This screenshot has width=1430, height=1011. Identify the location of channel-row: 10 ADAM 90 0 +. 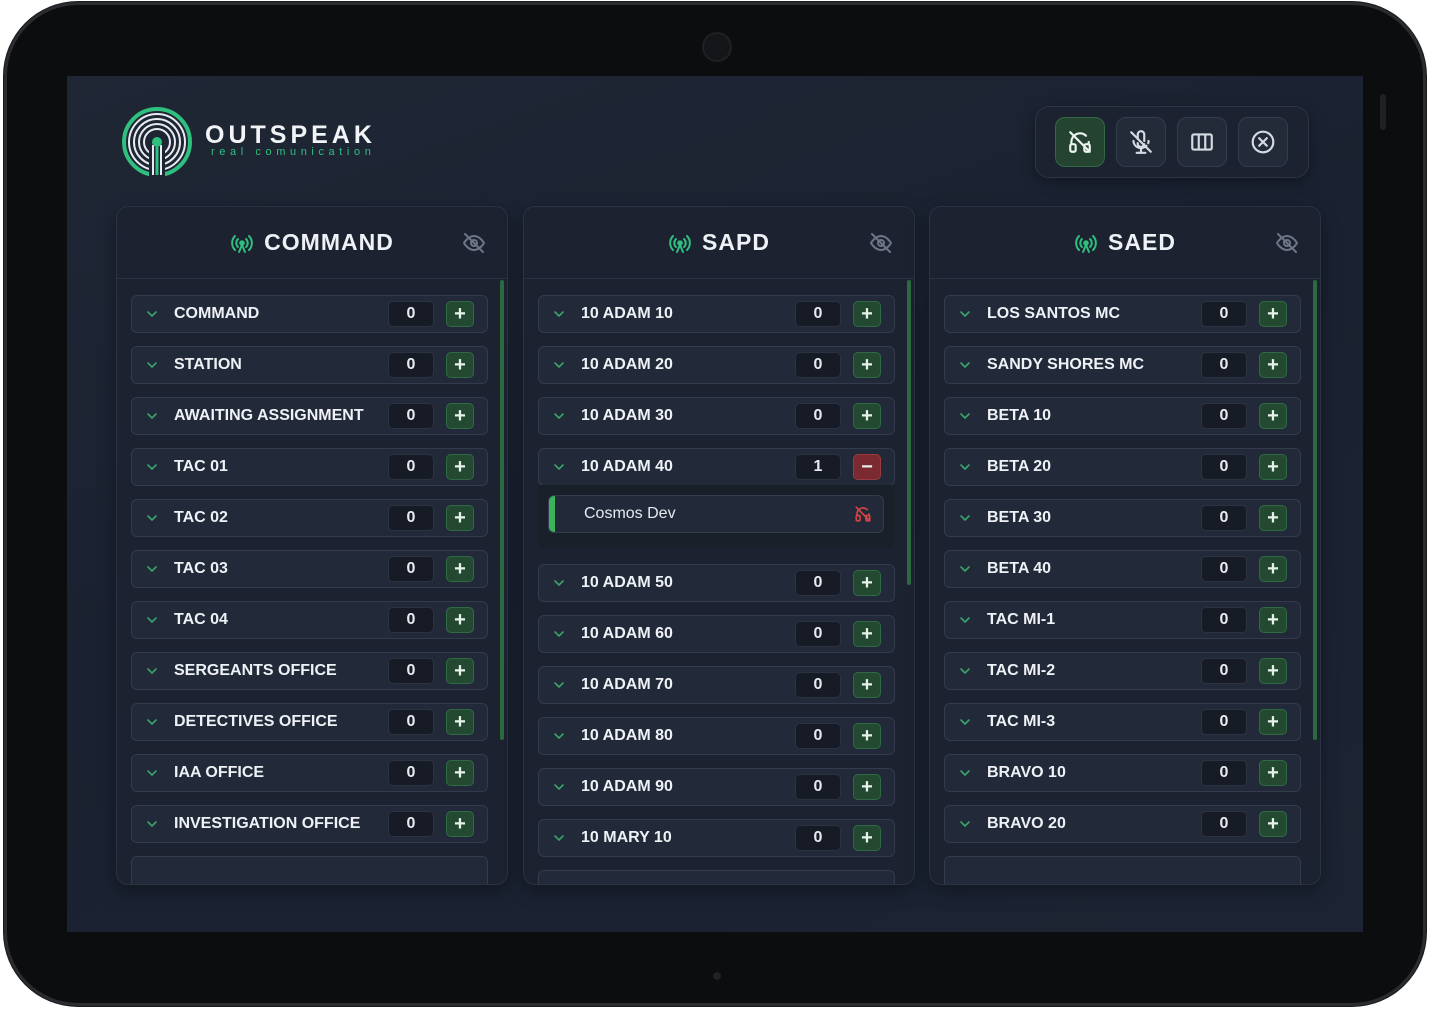
(716, 787).